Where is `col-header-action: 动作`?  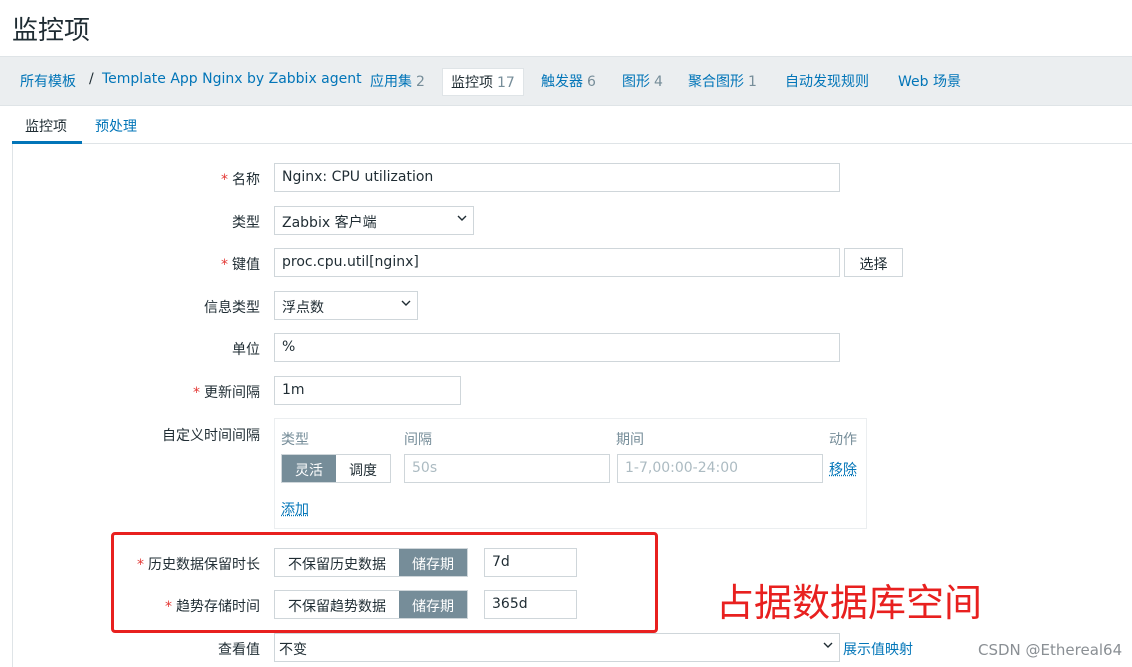
col-header-action: 动作 is located at coordinates (843, 440).